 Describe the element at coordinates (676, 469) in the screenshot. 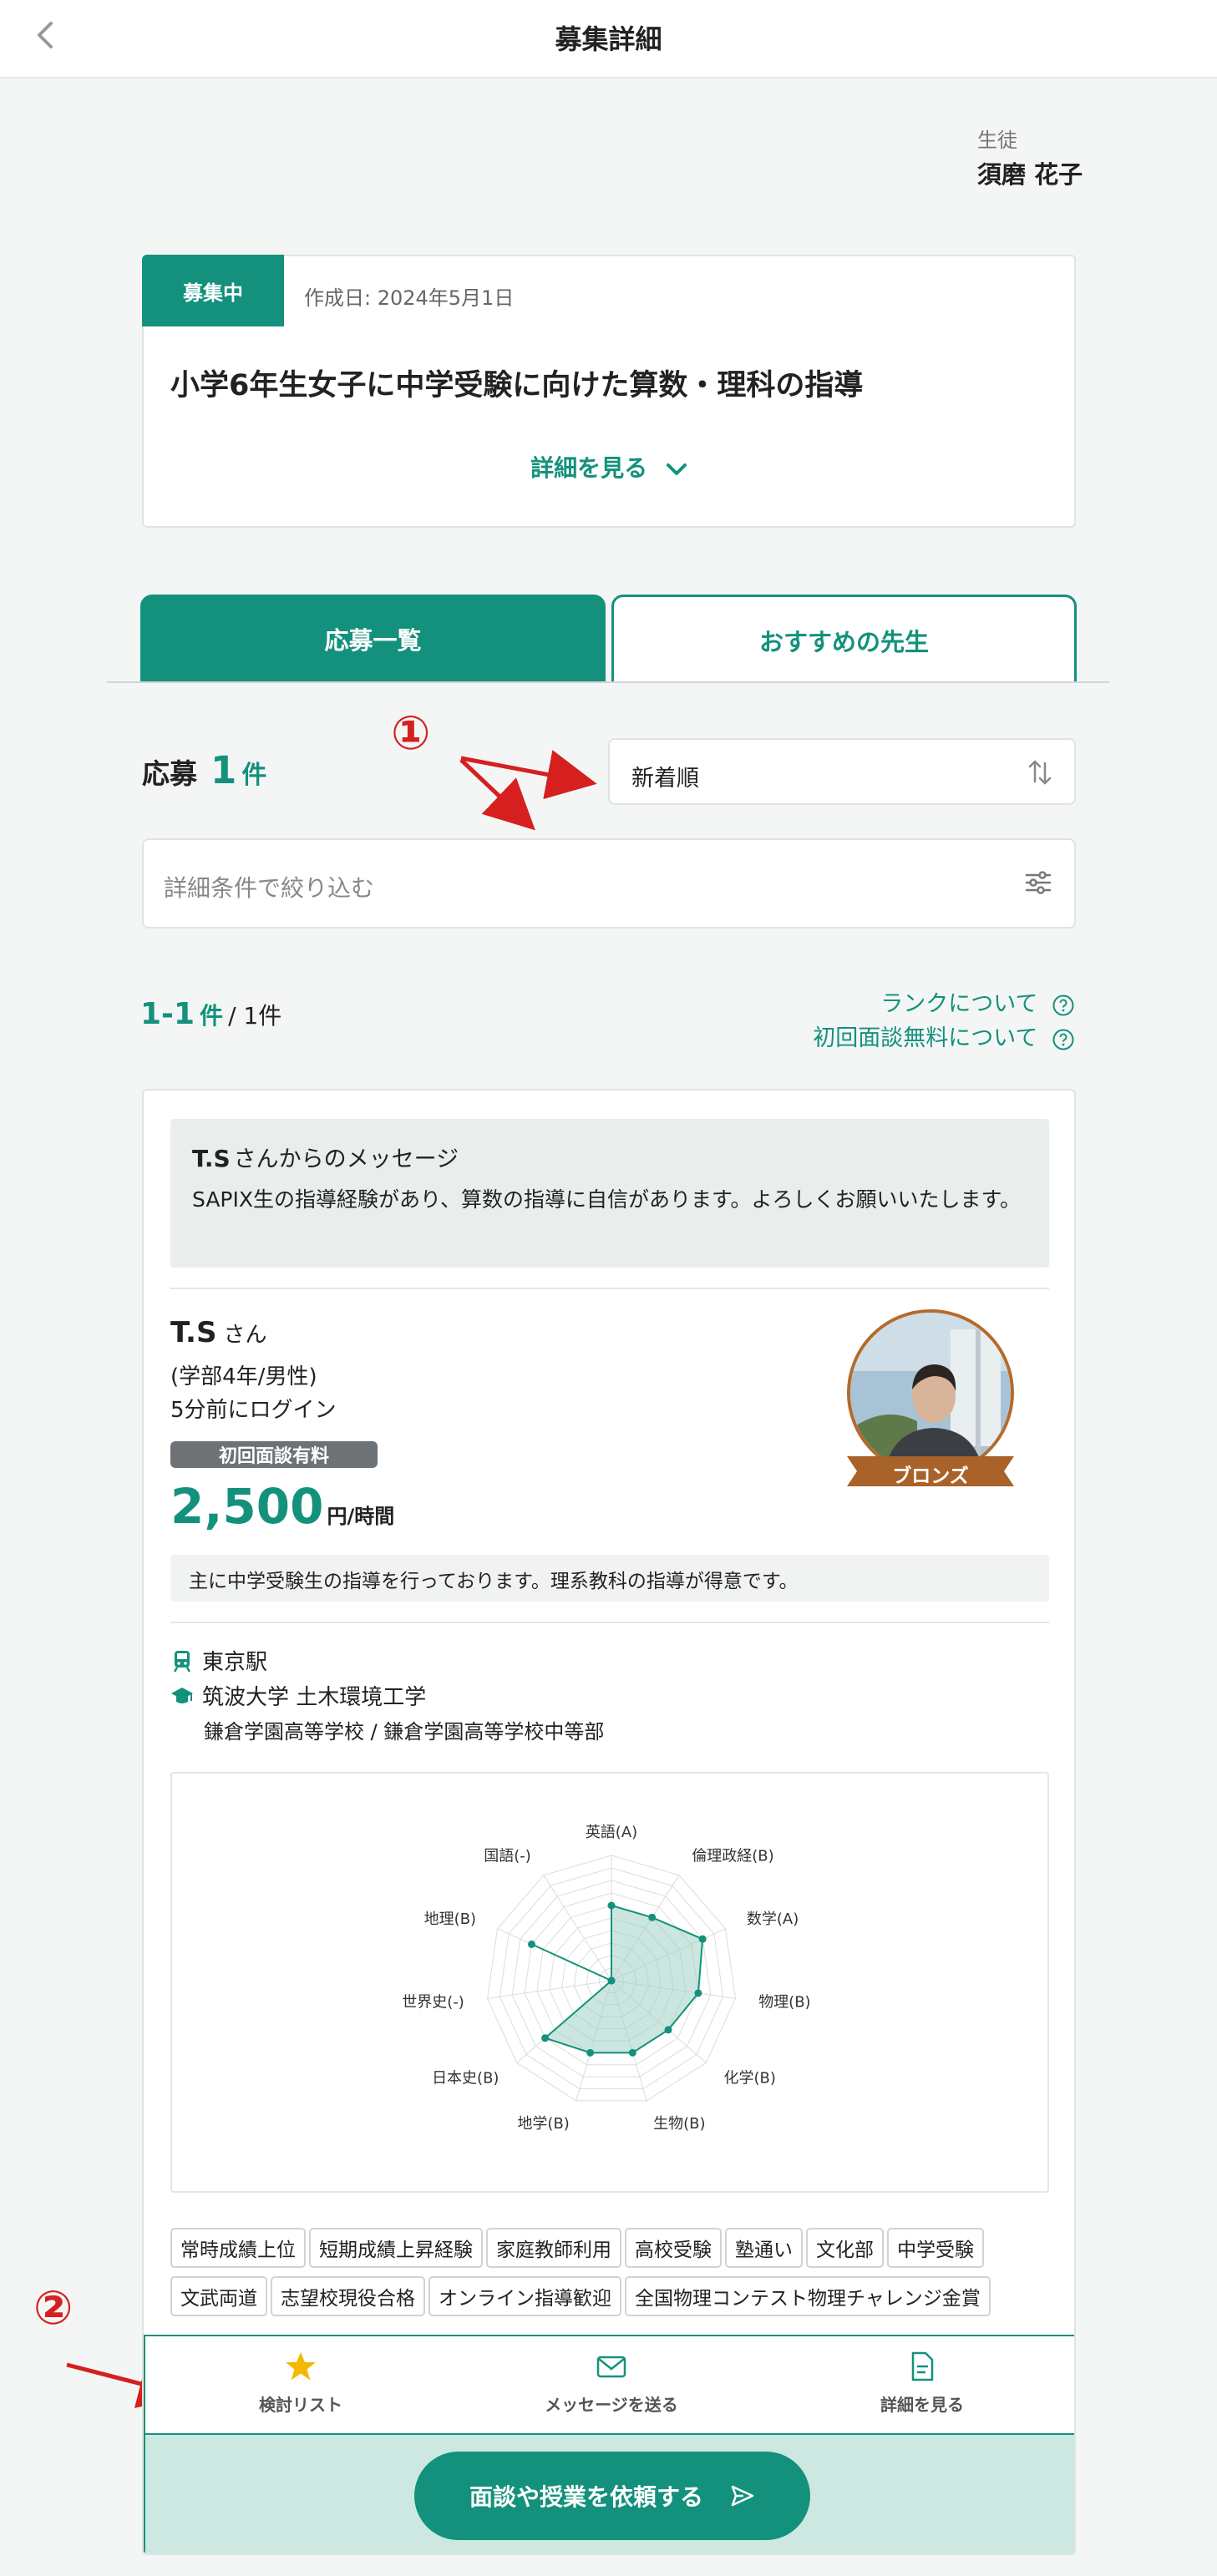

I see `chevron-down-icon` at that location.